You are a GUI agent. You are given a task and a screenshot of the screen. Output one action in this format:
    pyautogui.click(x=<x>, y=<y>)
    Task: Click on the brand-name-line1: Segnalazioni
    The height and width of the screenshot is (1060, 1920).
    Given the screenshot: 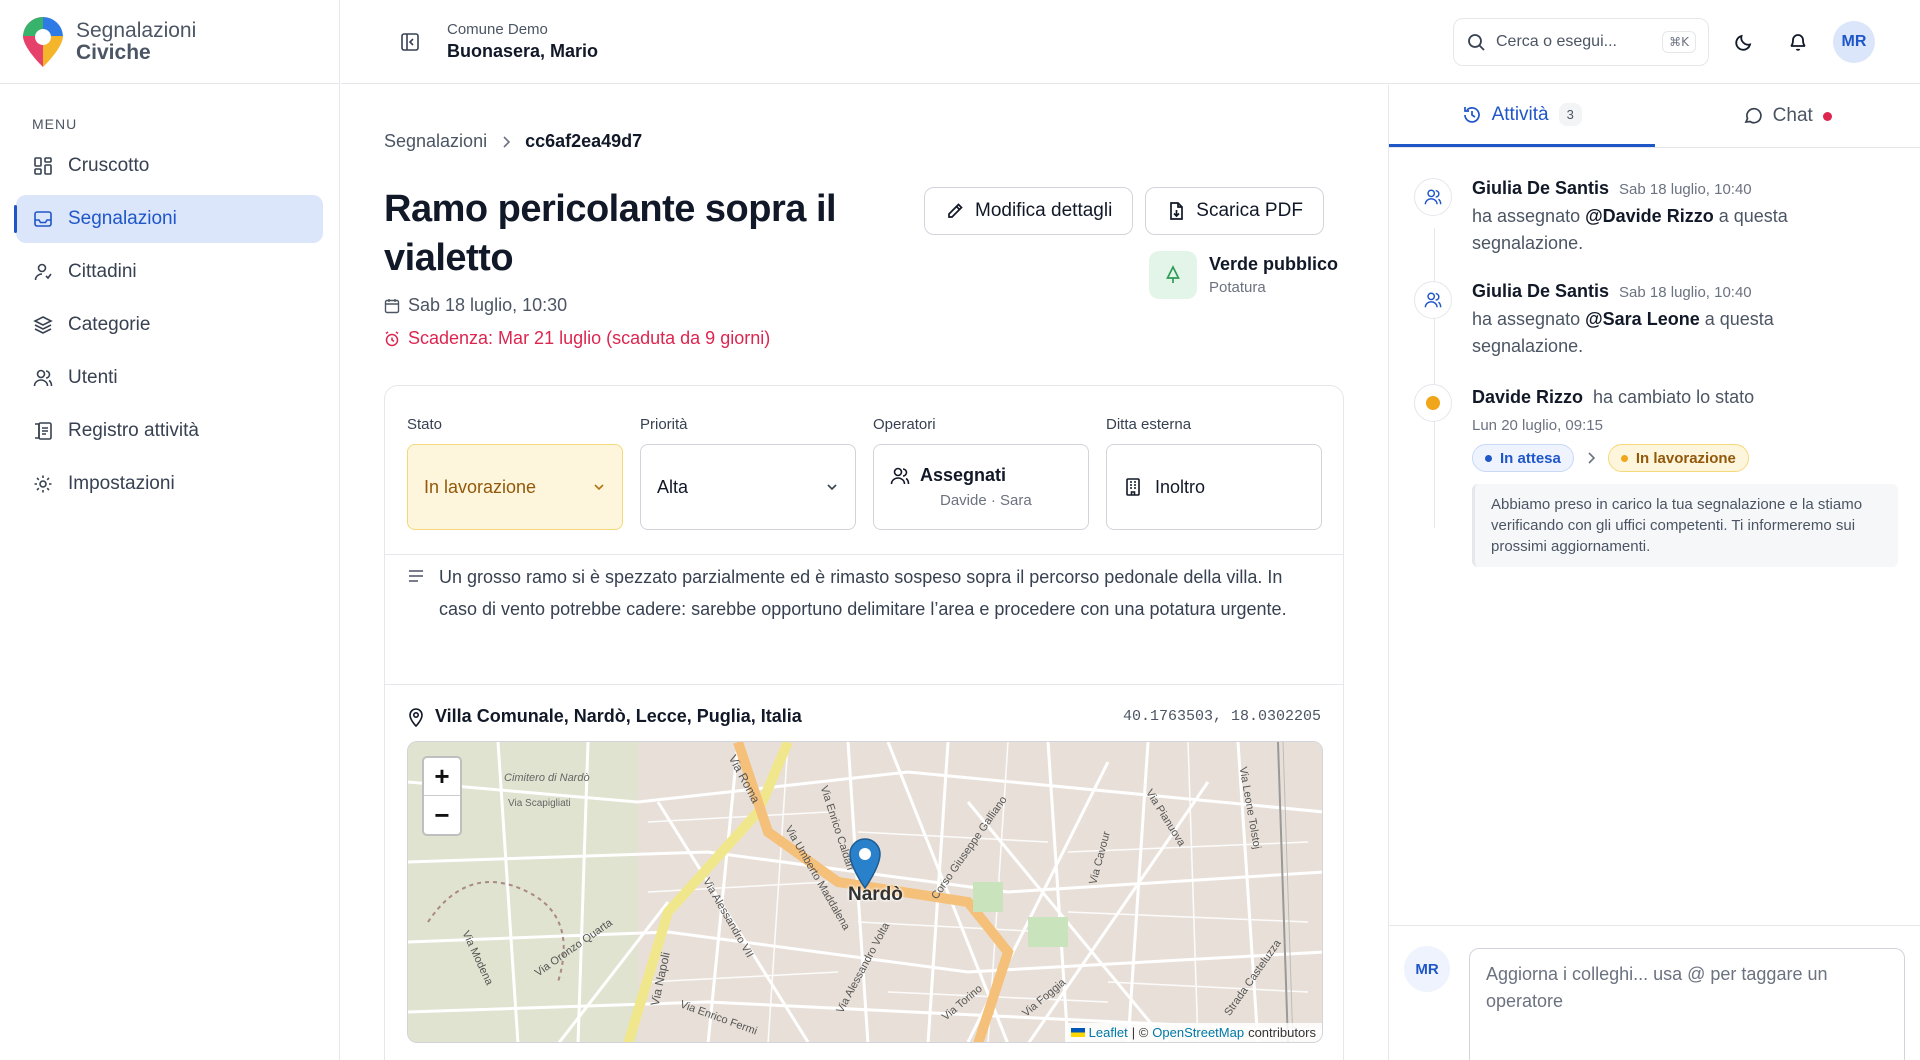 What is the action you would take?
    pyautogui.click(x=136, y=30)
    